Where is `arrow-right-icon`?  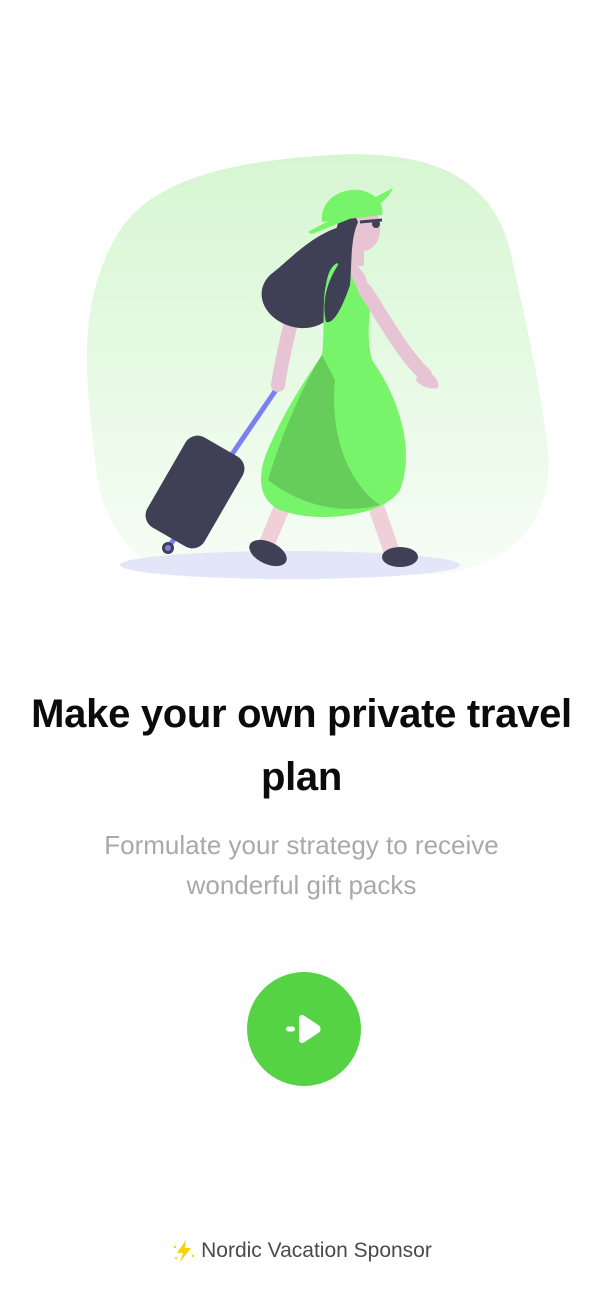
arrow-right-icon is located at coordinates (303, 1029).